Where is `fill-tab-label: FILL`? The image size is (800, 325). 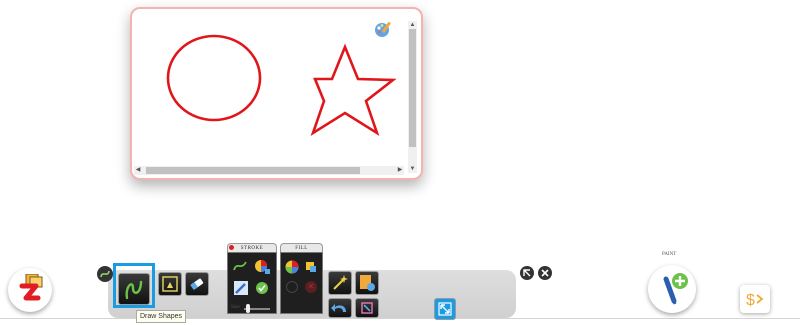
fill-tab-label: FILL is located at coordinates (301, 248).